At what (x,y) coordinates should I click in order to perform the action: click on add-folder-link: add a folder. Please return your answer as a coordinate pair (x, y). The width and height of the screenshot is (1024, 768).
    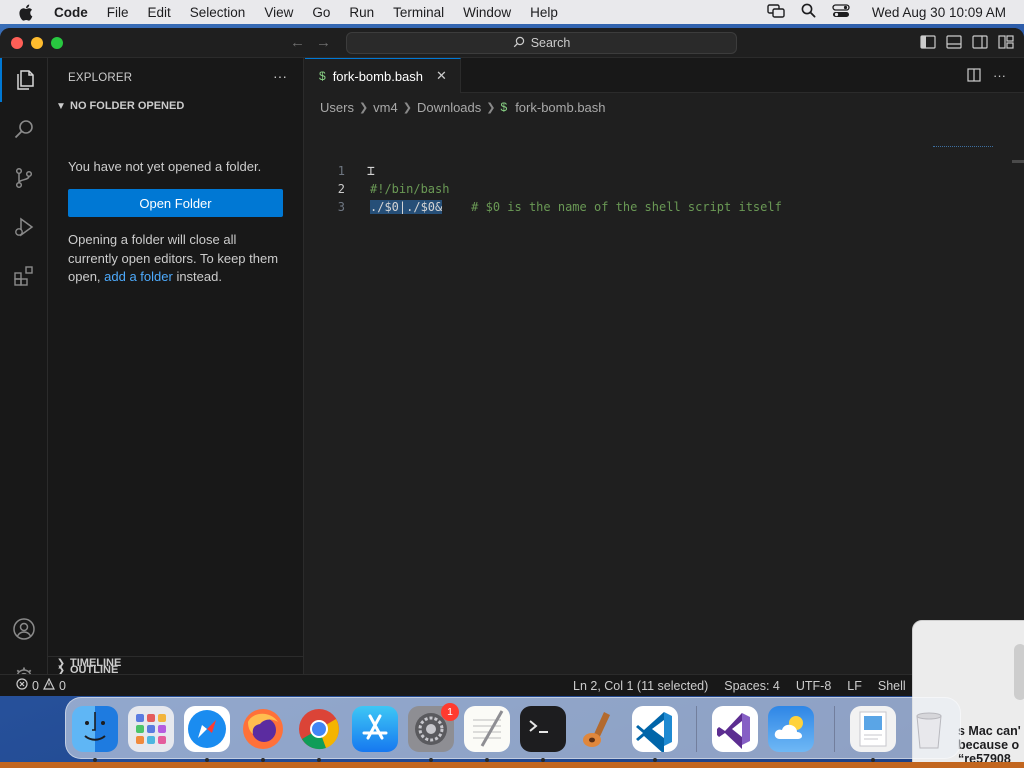
    Looking at the image, I should click on (138, 276).